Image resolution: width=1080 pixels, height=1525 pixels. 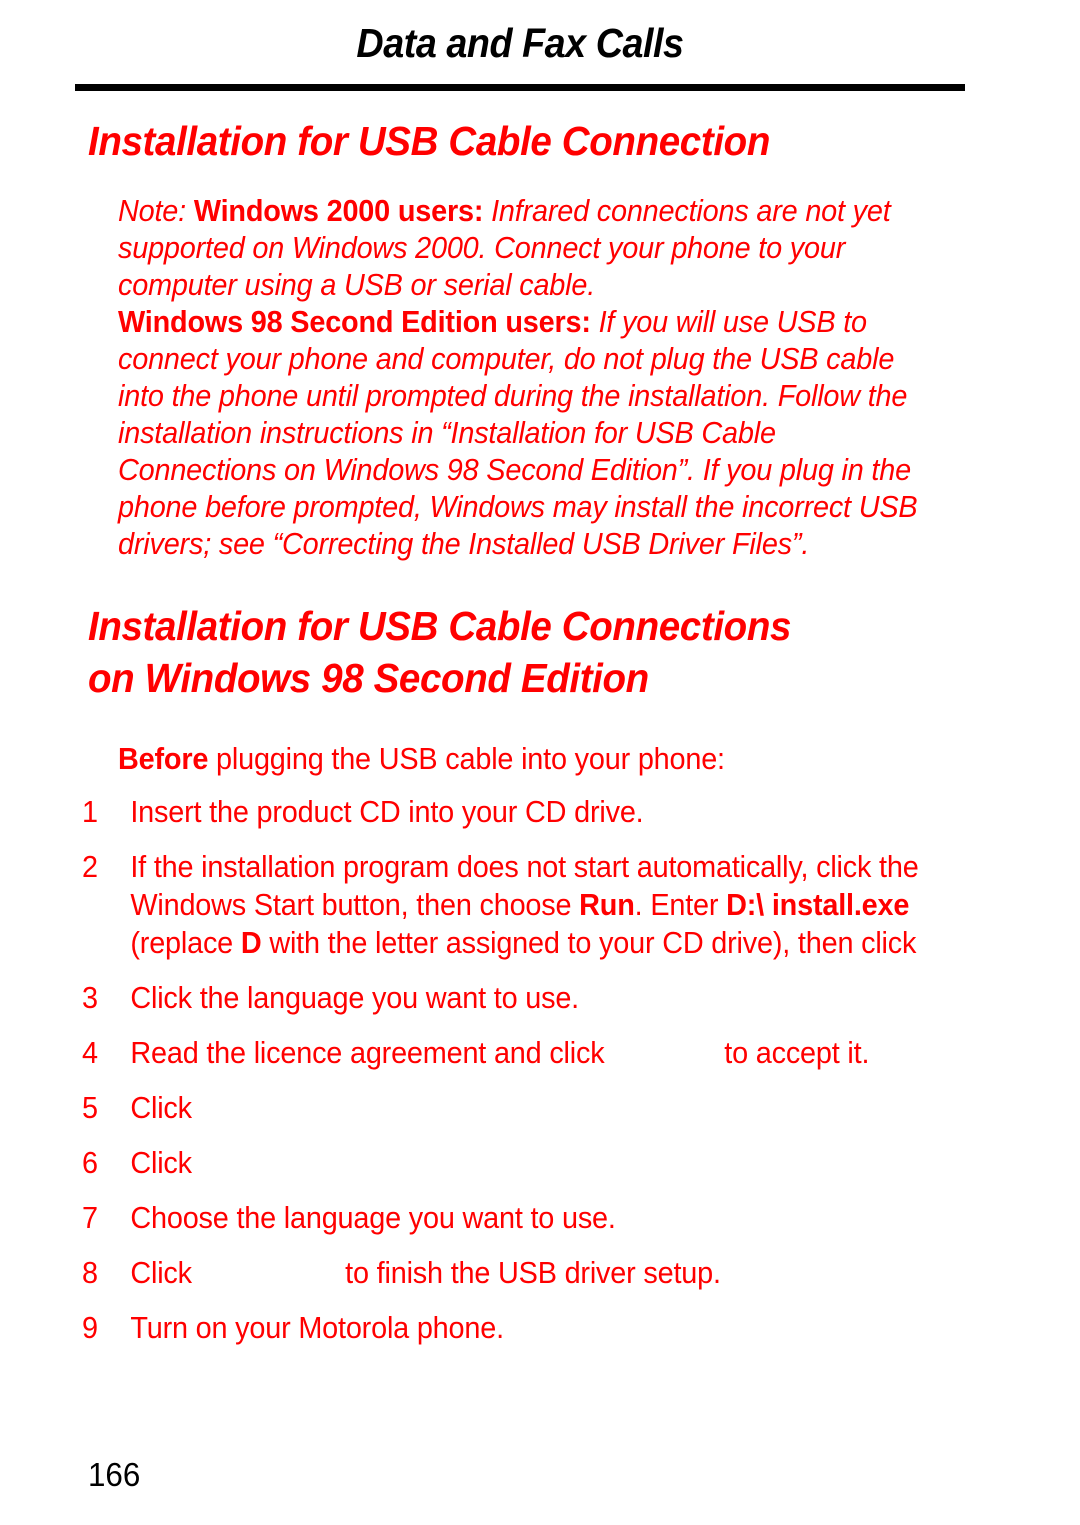 What do you see at coordinates (90, 1162) in the screenshot?
I see `procedure-step-number: 6` at bounding box center [90, 1162].